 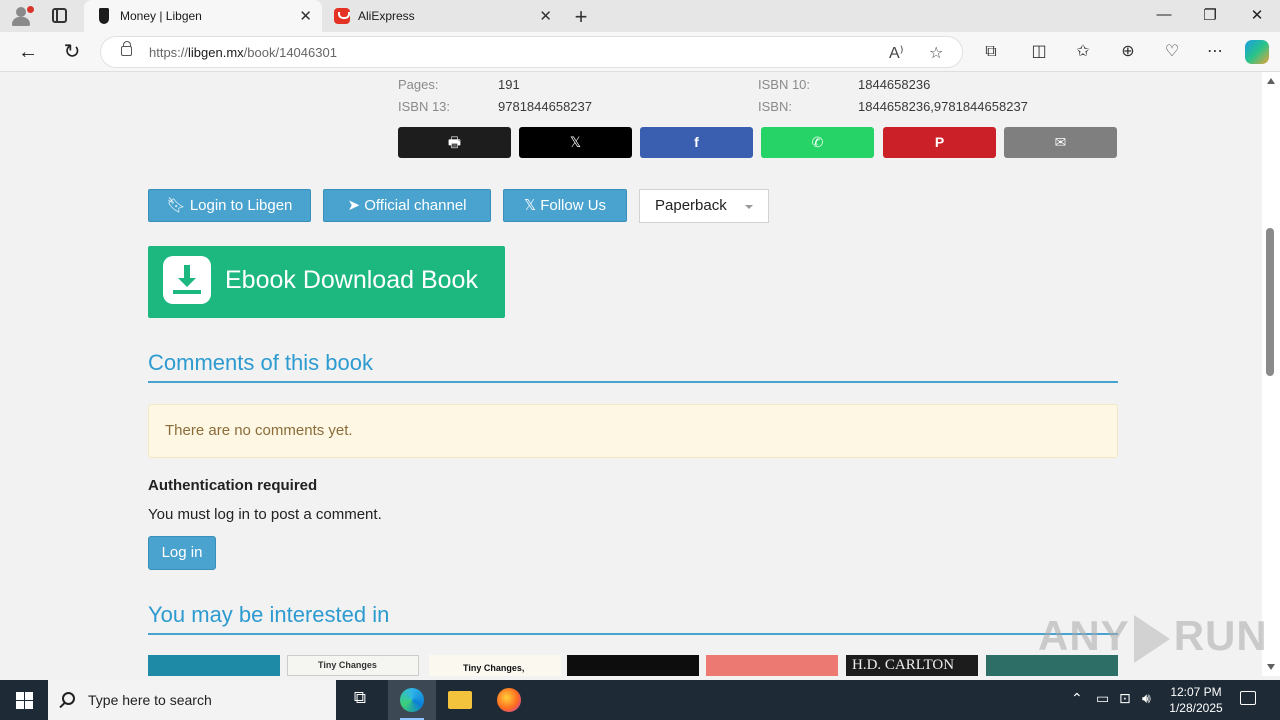 What do you see at coordinates (126, 48) in the screenshot?
I see `lock-icon` at bounding box center [126, 48].